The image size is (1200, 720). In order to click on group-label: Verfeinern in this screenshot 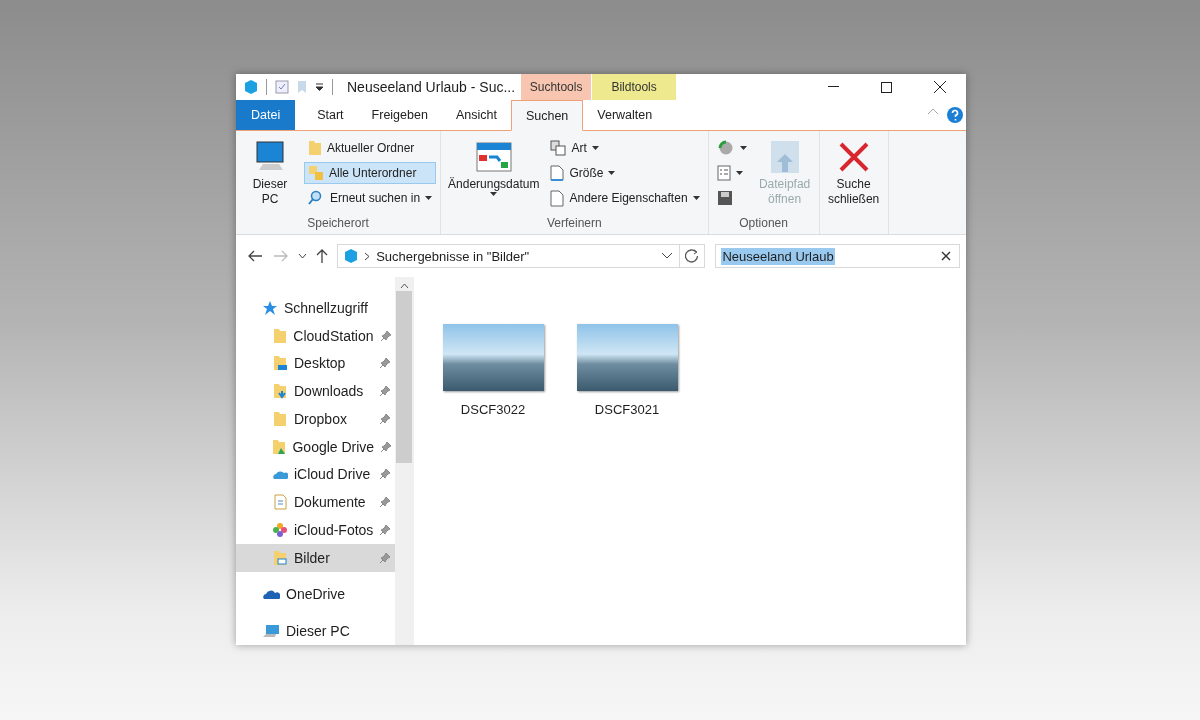, I will do `click(574, 224)`.